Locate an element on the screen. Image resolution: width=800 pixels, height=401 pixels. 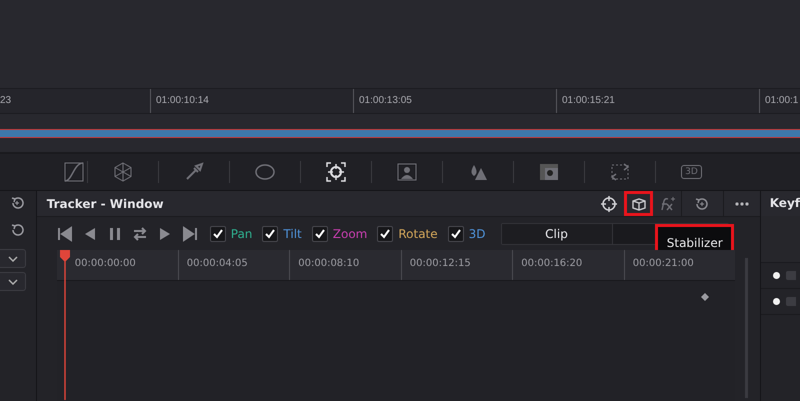
timecode: 01:00:13:05 is located at coordinates (454, 101).